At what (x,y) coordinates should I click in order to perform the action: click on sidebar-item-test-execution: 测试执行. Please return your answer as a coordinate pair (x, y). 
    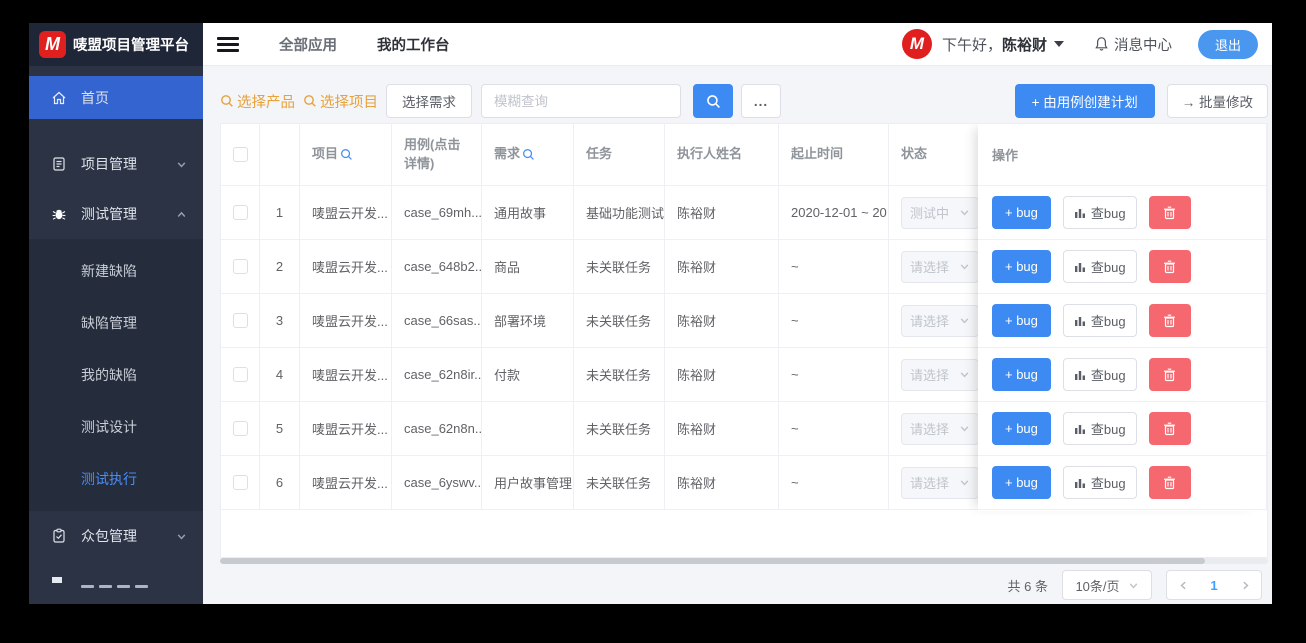
    Looking at the image, I should click on (116, 479).